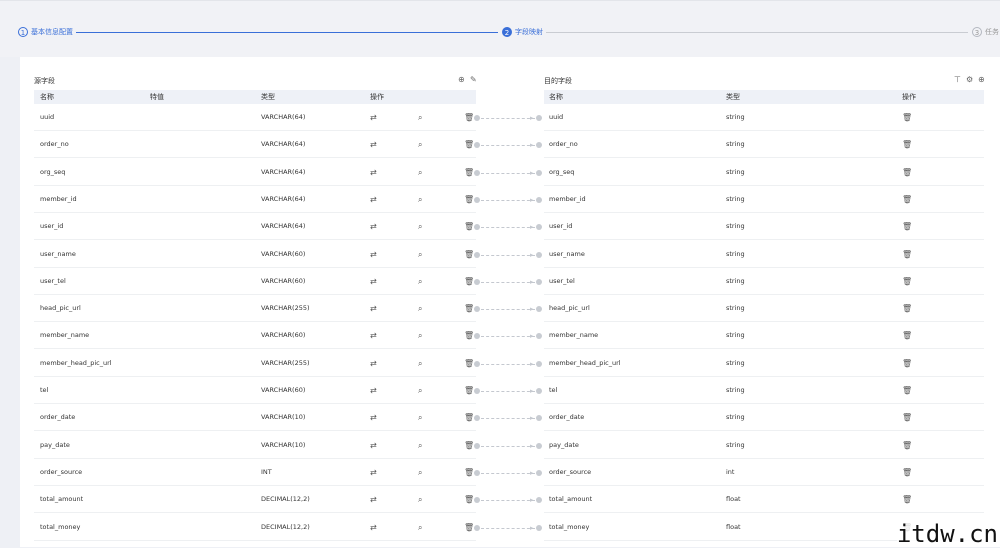 This screenshot has height=548, width=1000. I want to click on step-2: 2 字段映射, so click(522, 32).